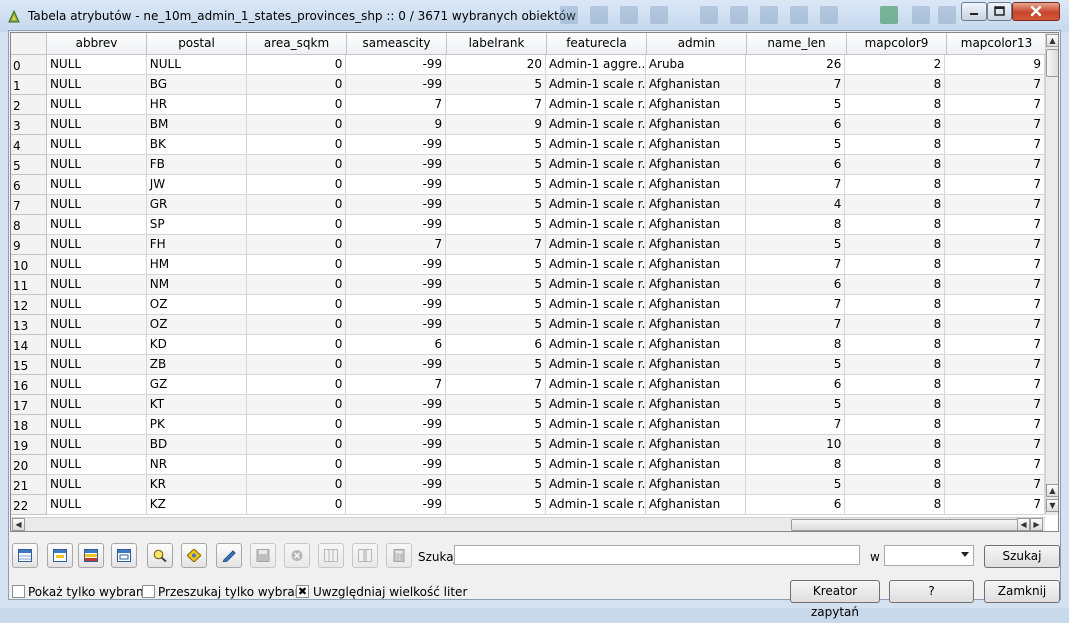 Image resolution: width=1069 pixels, height=623 pixels. Describe the element at coordinates (1036, 524) in the screenshot. I see `scroll-right-button: ▶` at that location.